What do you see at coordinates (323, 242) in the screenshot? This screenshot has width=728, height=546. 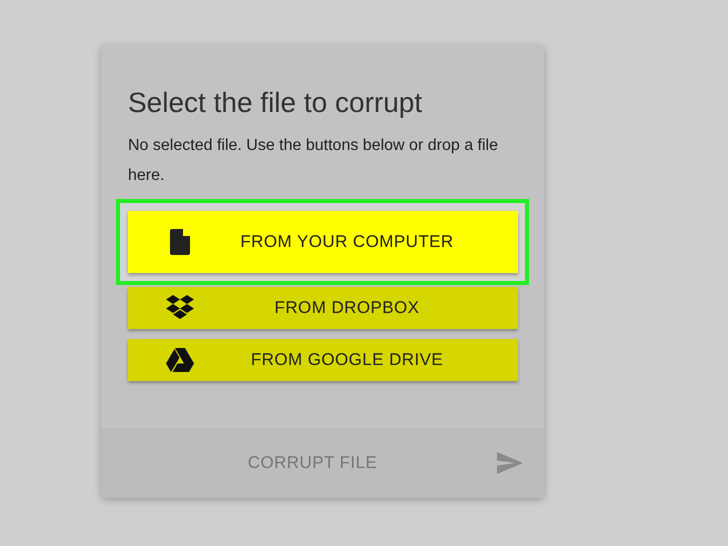 I see `source-button: FROM YOUR COMPUTER` at bounding box center [323, 242].